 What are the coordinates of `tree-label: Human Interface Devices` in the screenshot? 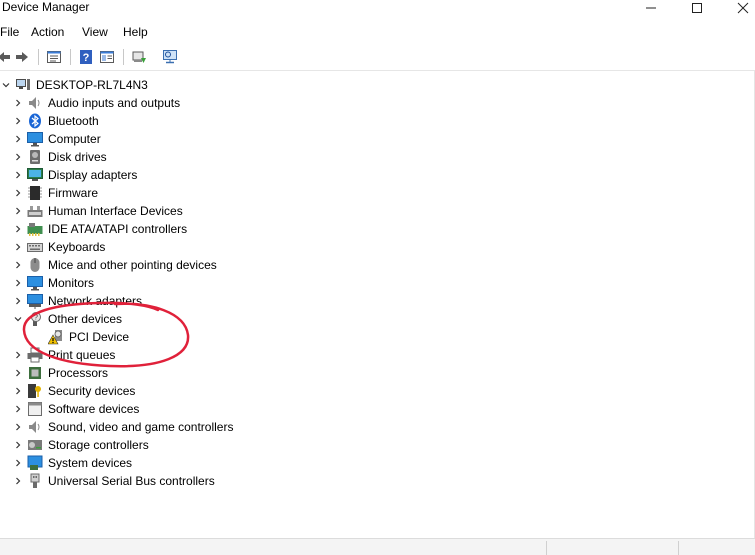 It's located at (115, 211).